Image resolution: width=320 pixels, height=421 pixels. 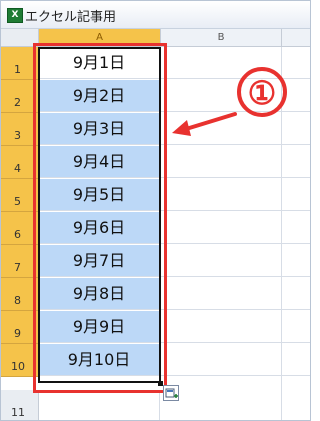 I want to click on cell-a4: 9月4日, so click(x=99, y=162).